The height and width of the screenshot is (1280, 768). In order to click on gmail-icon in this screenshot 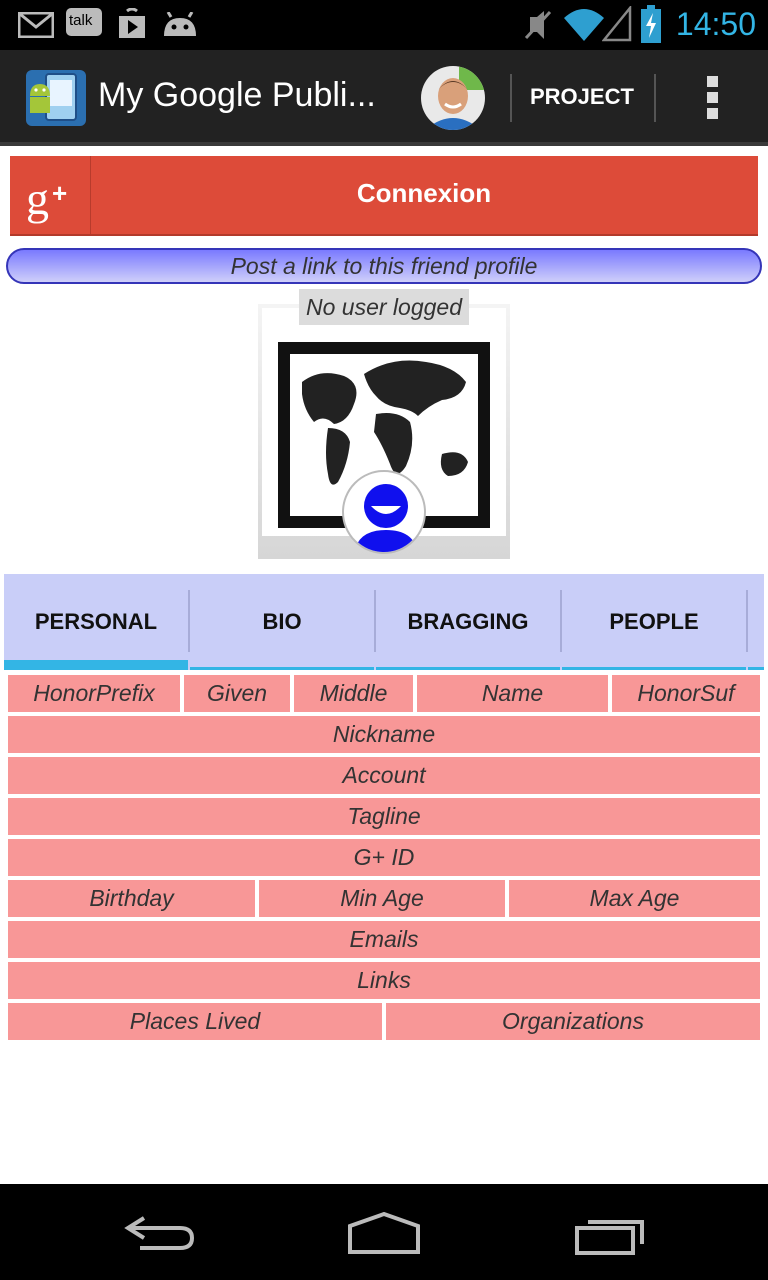, I will do `click(36, 25)`.